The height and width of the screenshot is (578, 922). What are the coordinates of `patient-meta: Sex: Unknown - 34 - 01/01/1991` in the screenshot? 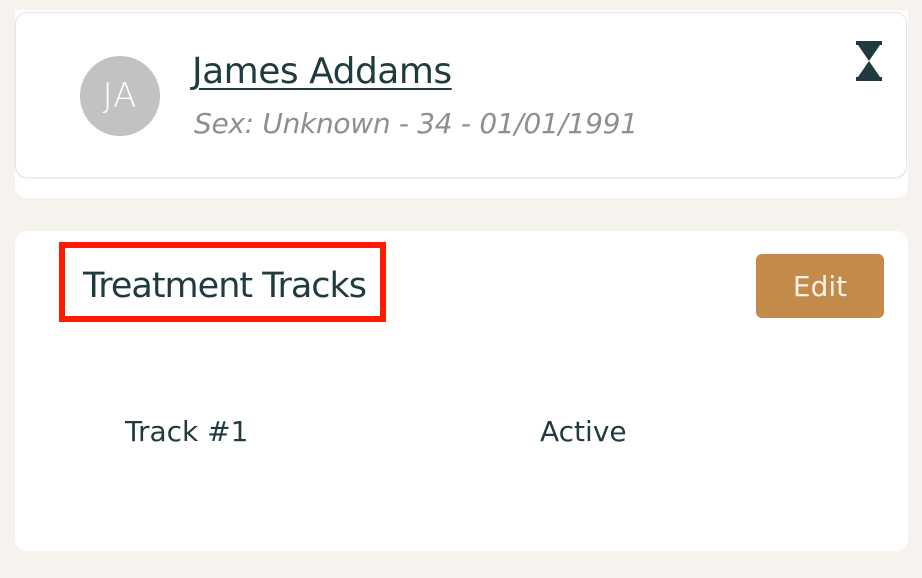 It's located at (416, 123).